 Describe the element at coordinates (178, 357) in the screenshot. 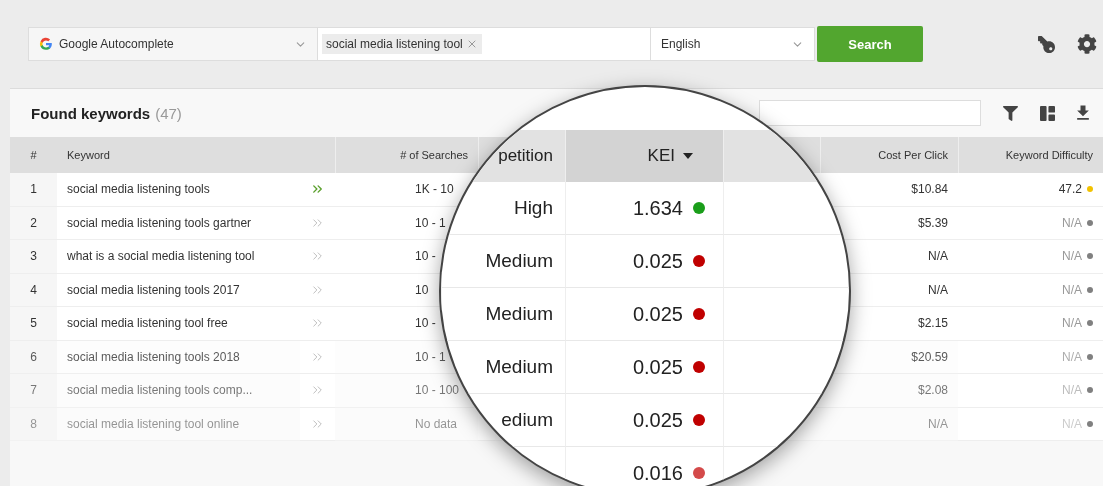

I see `keyword-cell: social media listening tools 2018` at that location.